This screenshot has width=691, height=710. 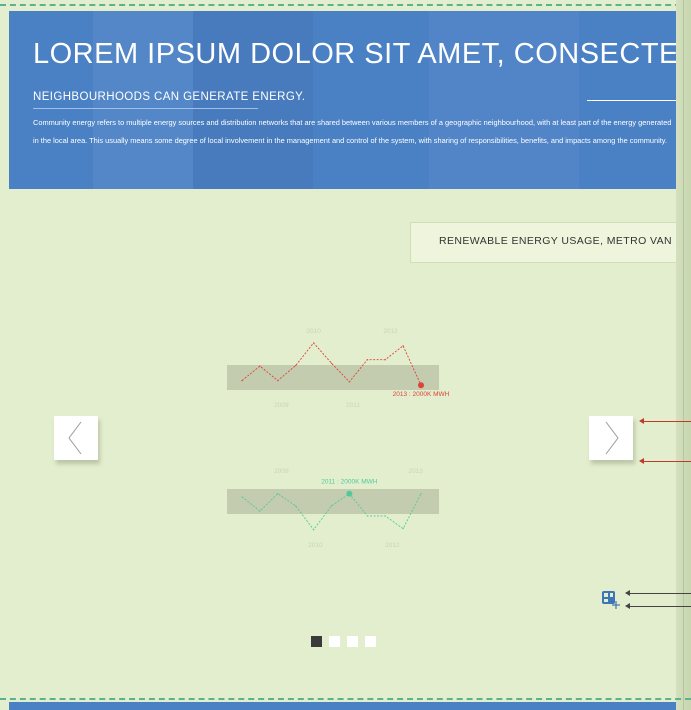 What do you see at coordinates (345, 699) in the screenshot?
I see `bottom-dashed-border` at bounding box center [345, 699].